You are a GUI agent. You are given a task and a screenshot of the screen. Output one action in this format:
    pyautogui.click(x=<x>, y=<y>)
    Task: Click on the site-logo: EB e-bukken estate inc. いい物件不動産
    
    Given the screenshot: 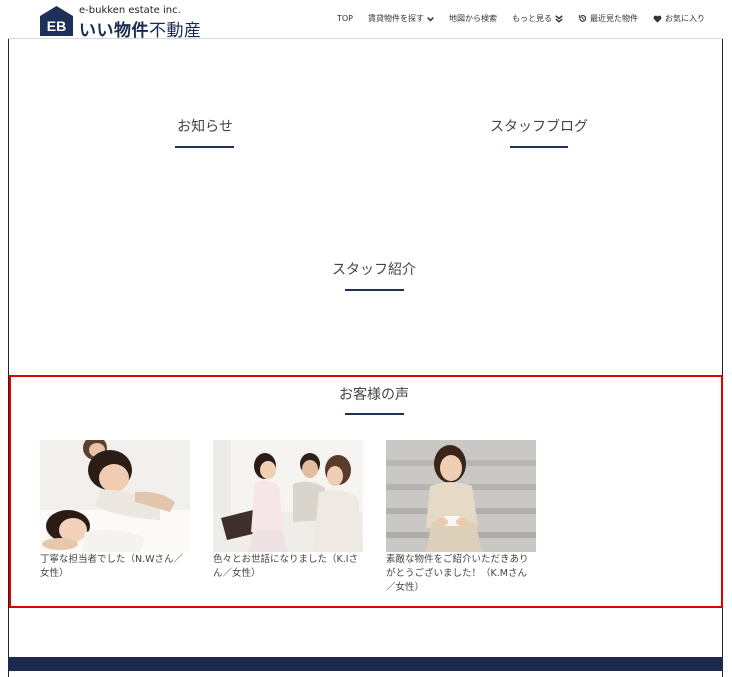 What is the action you would take?
    pyautogui.click(x=120, y=23)
    